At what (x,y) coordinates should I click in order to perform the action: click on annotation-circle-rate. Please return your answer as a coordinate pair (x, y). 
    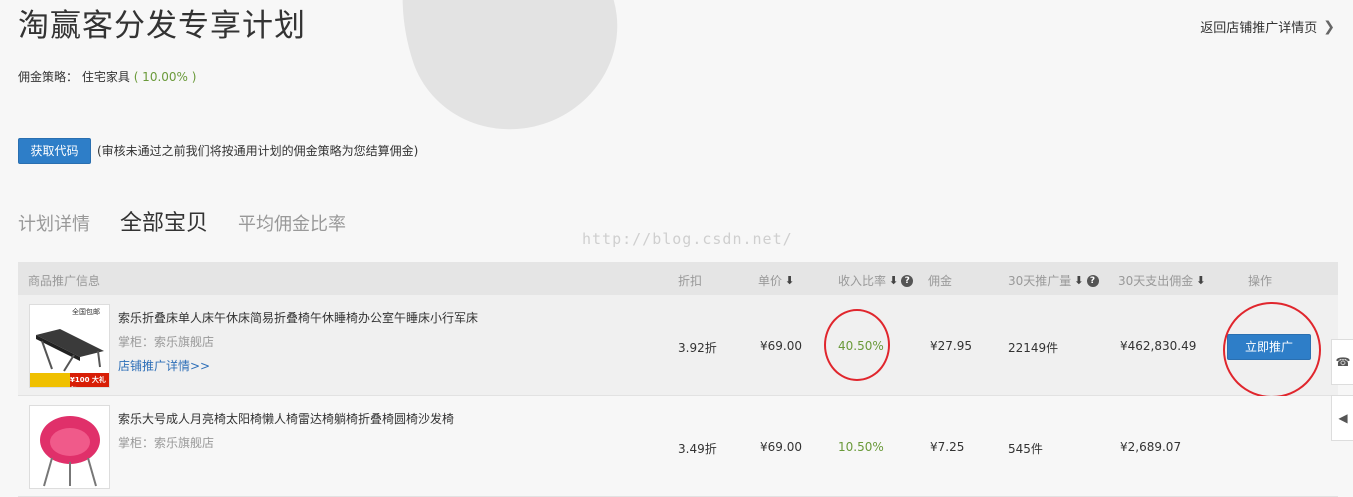
    Looking at the image, I should click on (857, 345).